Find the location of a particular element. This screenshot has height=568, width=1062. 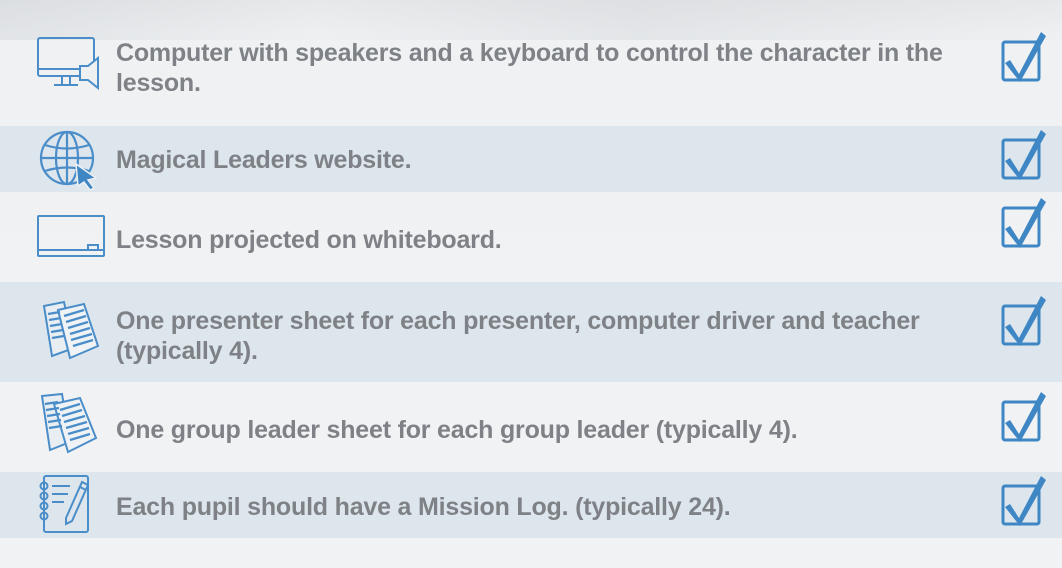

whiteboard-icon is located at coordinates (72, 238).